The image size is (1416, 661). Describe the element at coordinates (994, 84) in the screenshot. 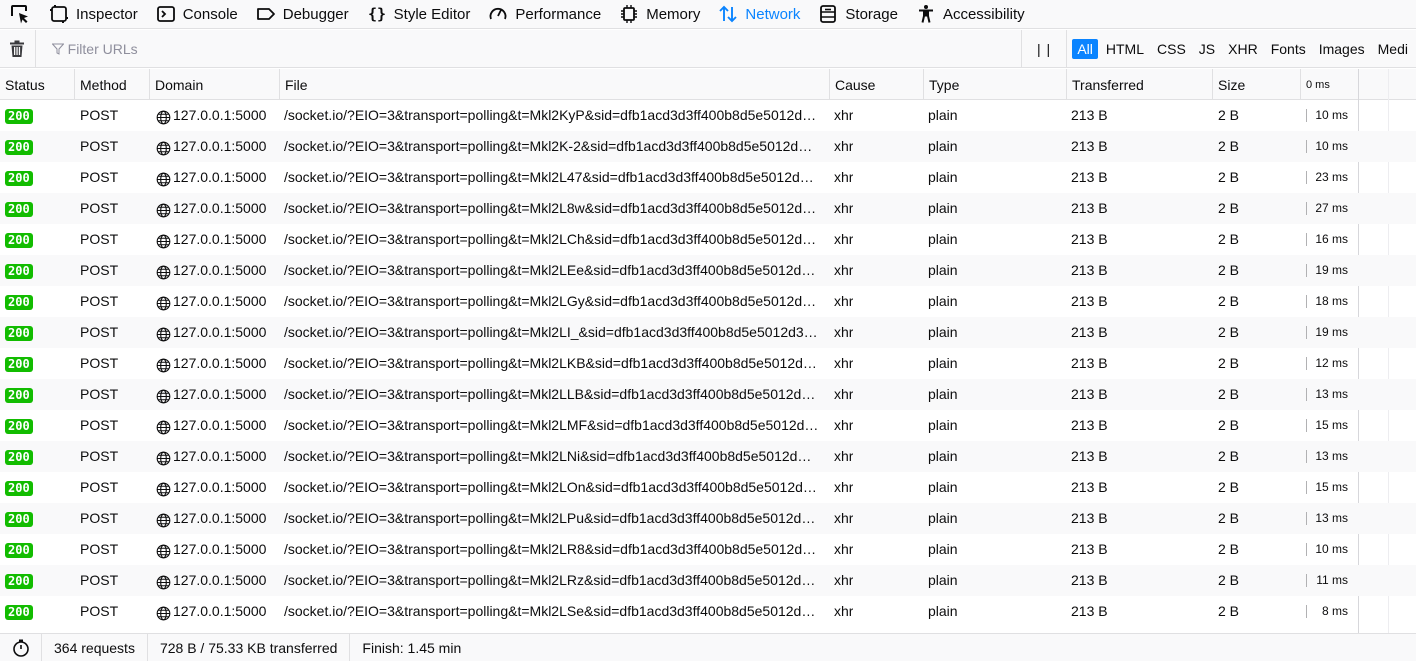

I see `column-header-type: Type` at that location.